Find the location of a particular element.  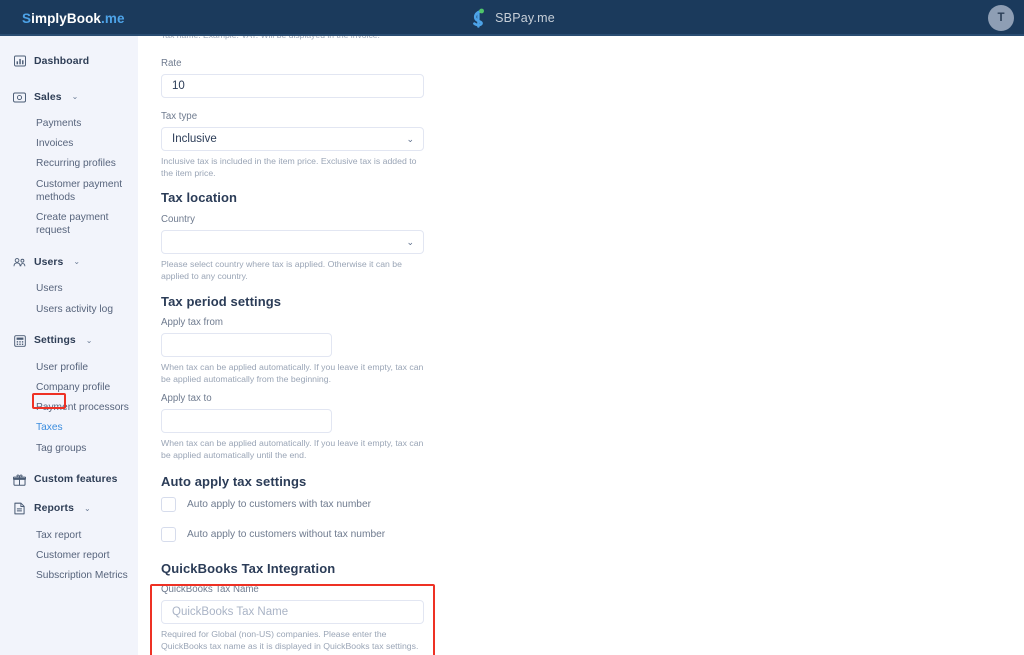

auto-apply-section: Auto apply tax settings is located at coordinates (233, 481).